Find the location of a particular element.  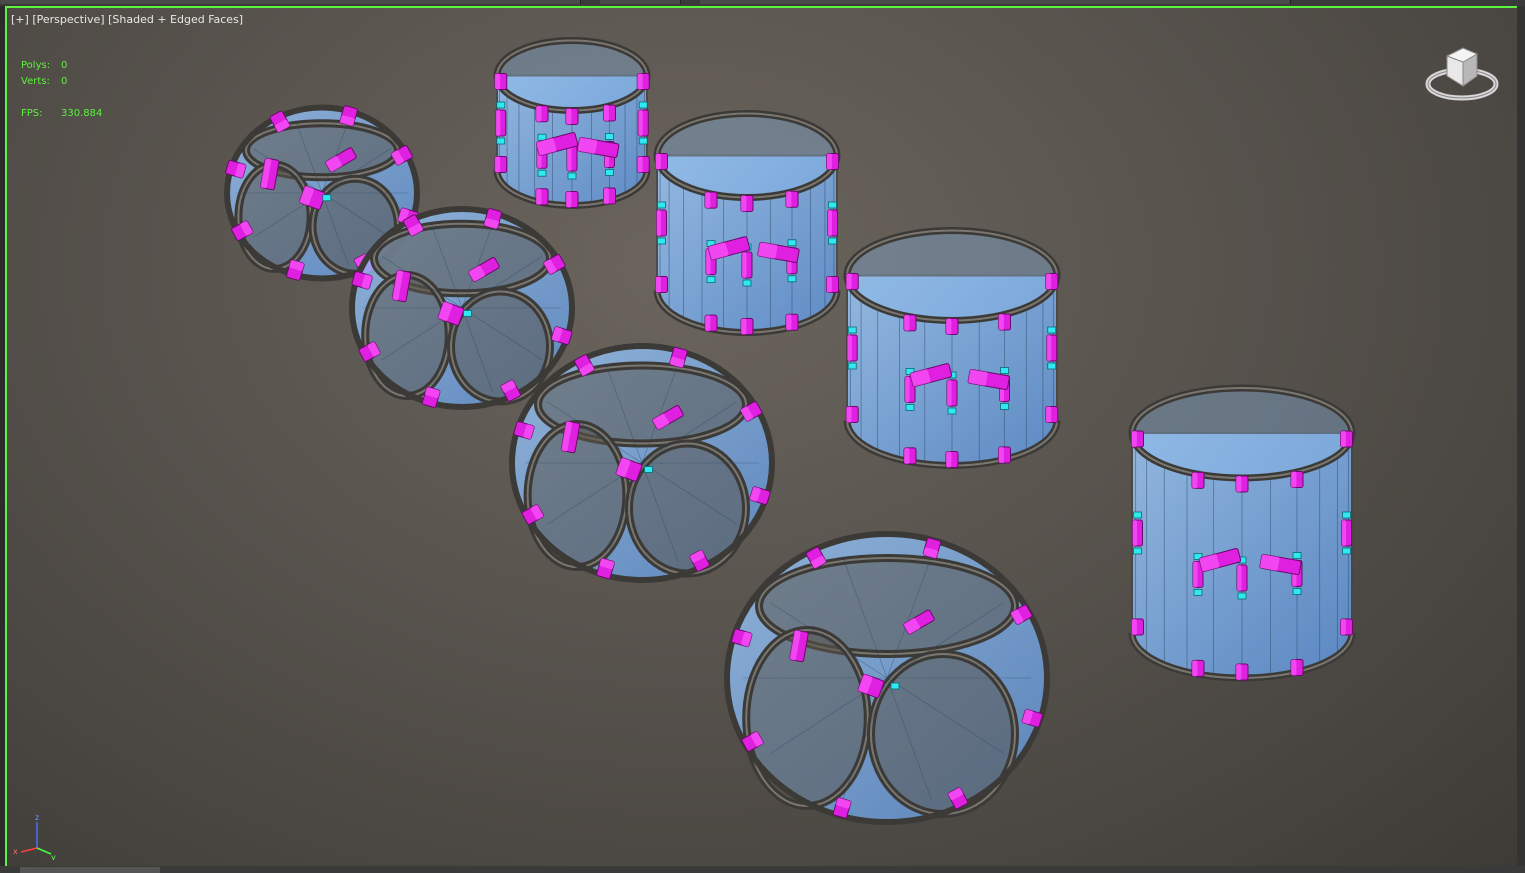

model-four-way-joint is located at coordinates (642, 463).